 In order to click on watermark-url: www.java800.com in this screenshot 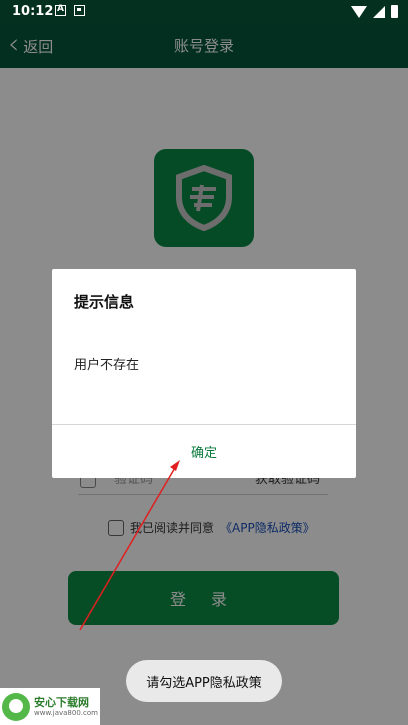, I will do `click(66, 712)`.